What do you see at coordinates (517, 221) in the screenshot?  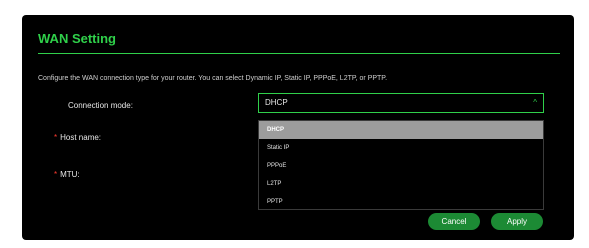 I see `apply-button: Apply` at bounding box center [517, 221].